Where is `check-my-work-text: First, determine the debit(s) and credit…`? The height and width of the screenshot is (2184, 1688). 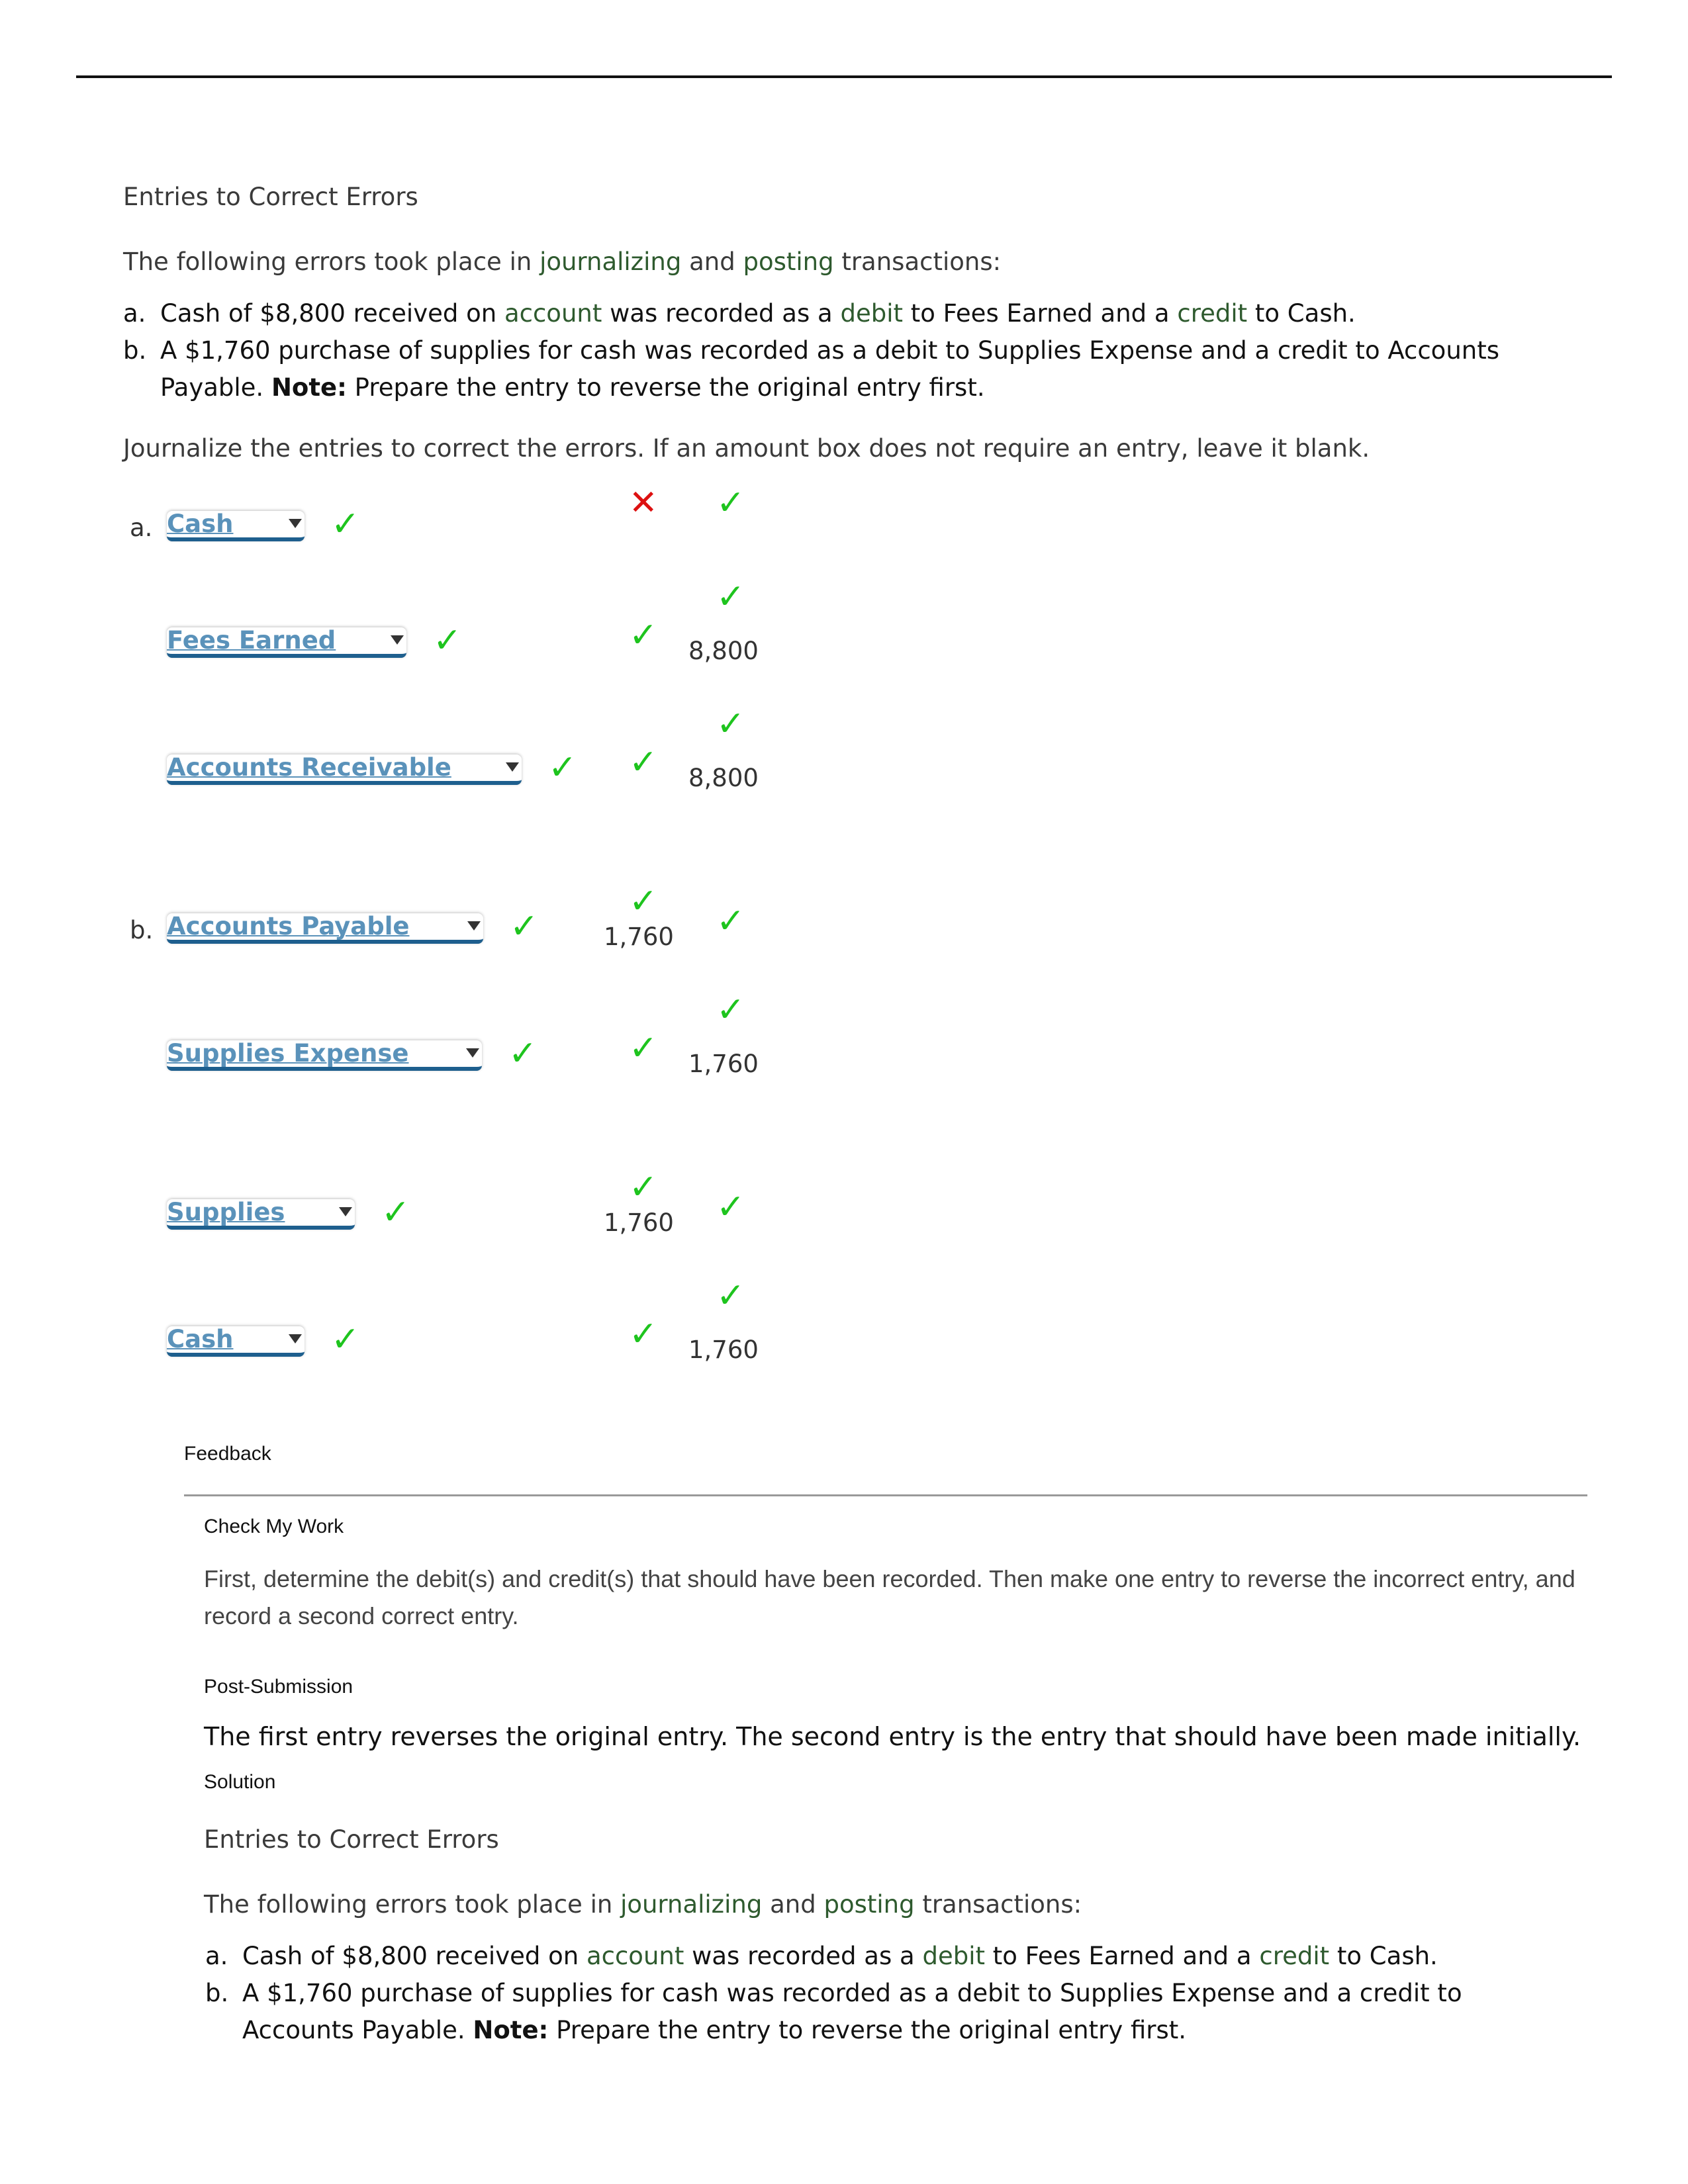
check-my-work-text: First, determine the debit(s) and credit… is located at coordinates (889, 1597).